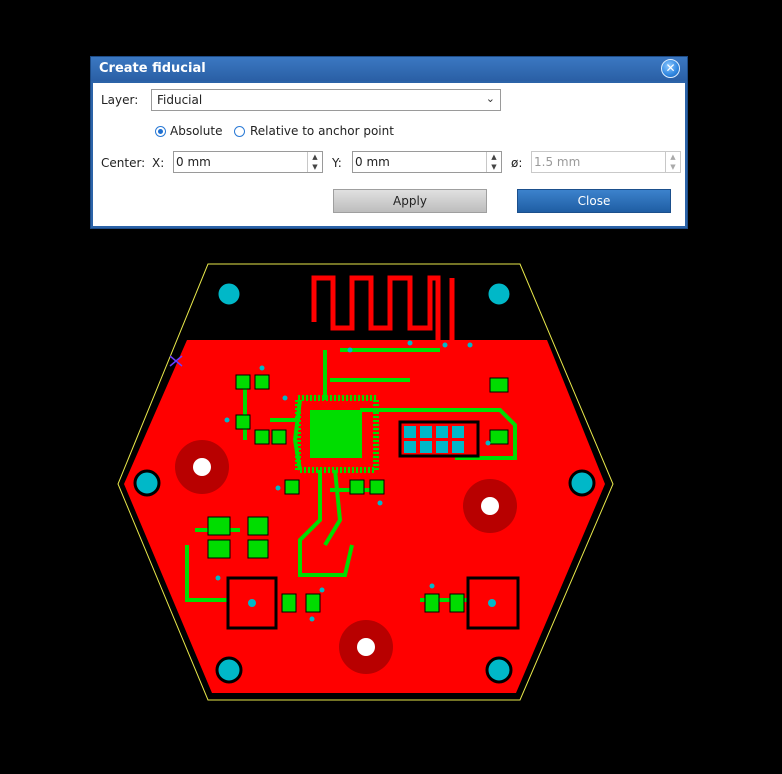 This screenshot has height=774, width=782. What do you see at coordinates (606, 162) in the screenshot?
I see `diameter-input: 1.5 mm ▲ ▼` at bounding box center [606, 162].